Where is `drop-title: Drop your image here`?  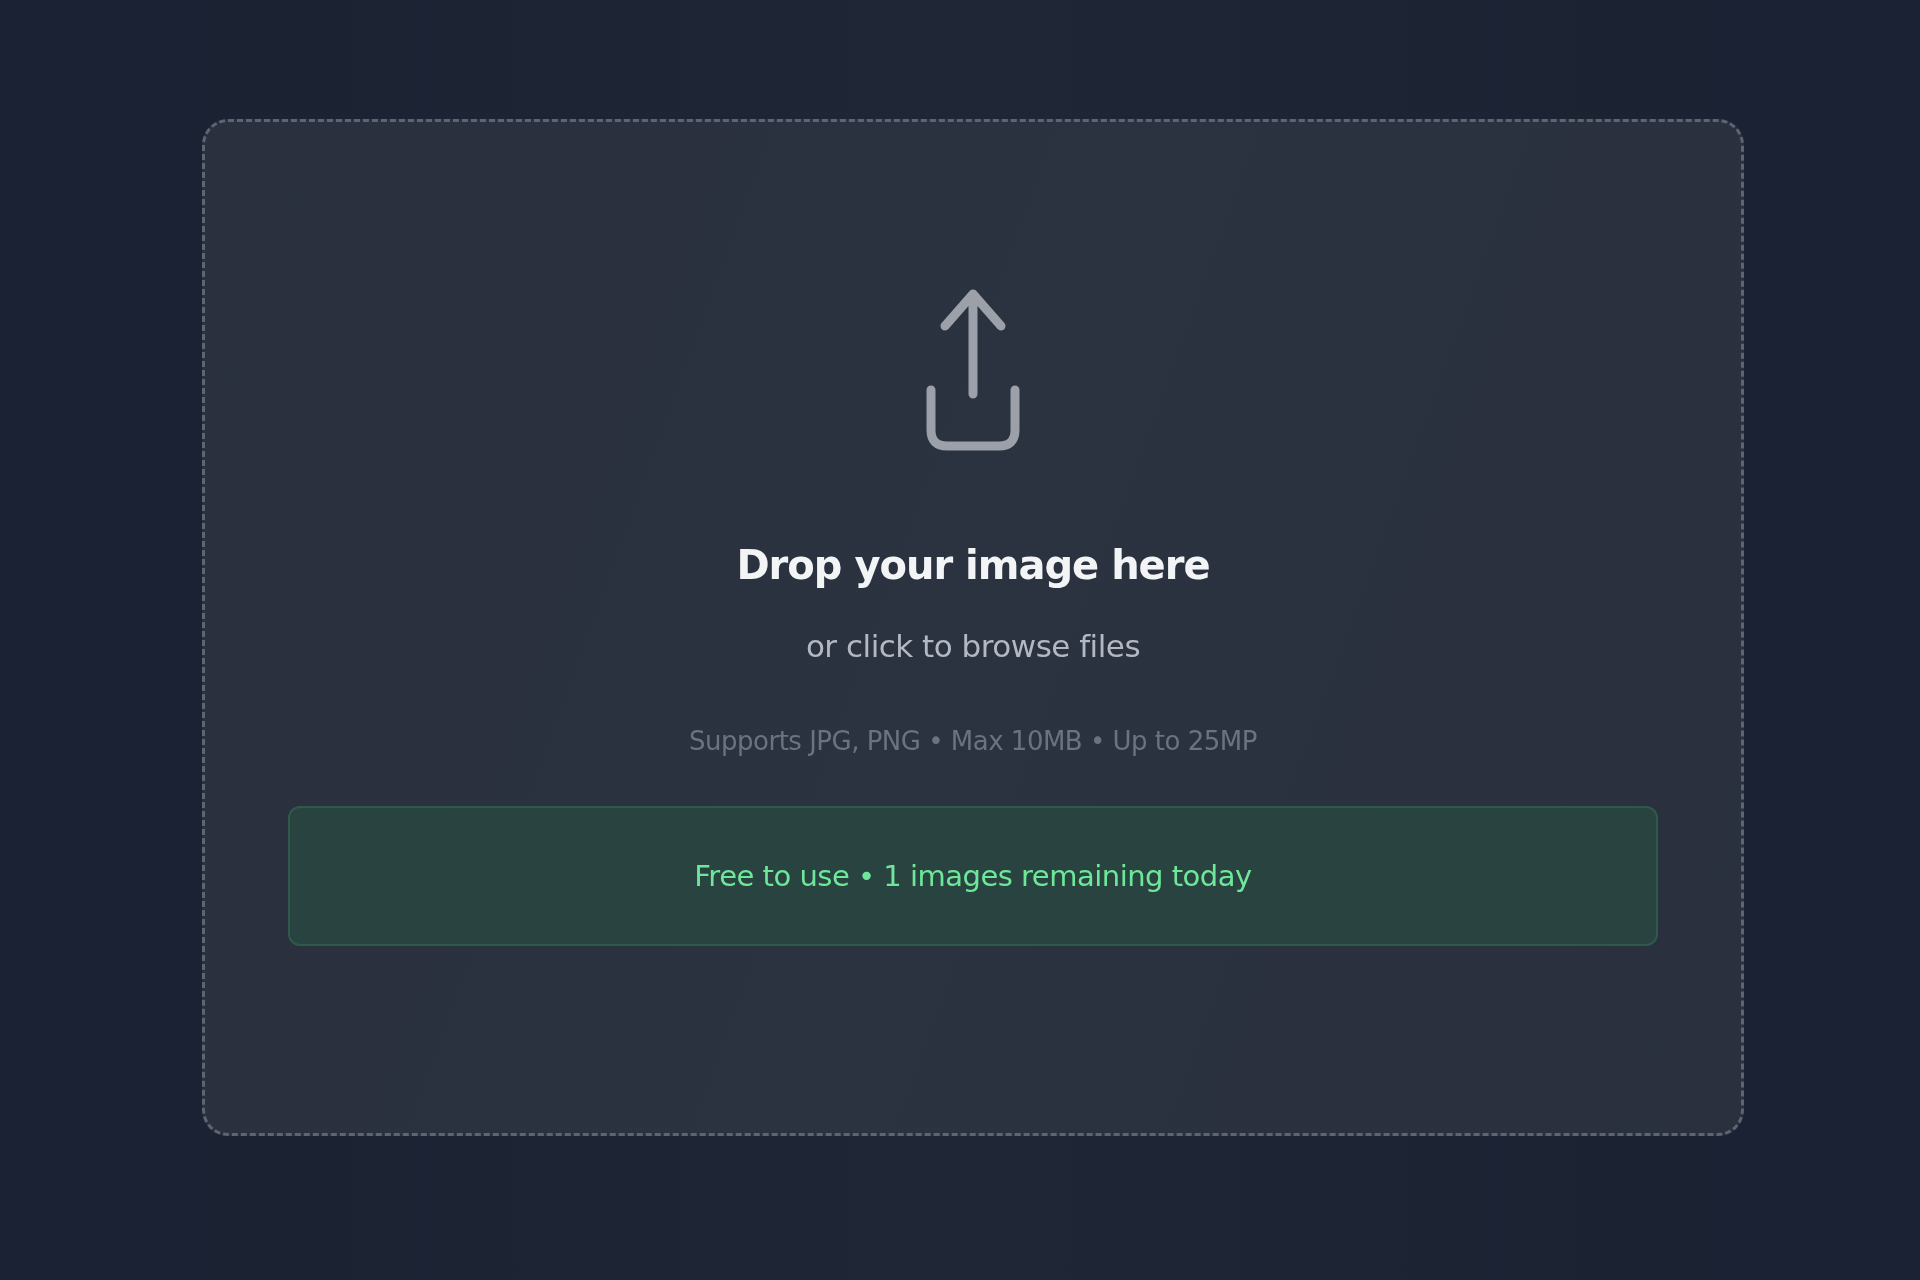 drop-title: Drop your image here is located at coordinates (973, 565).